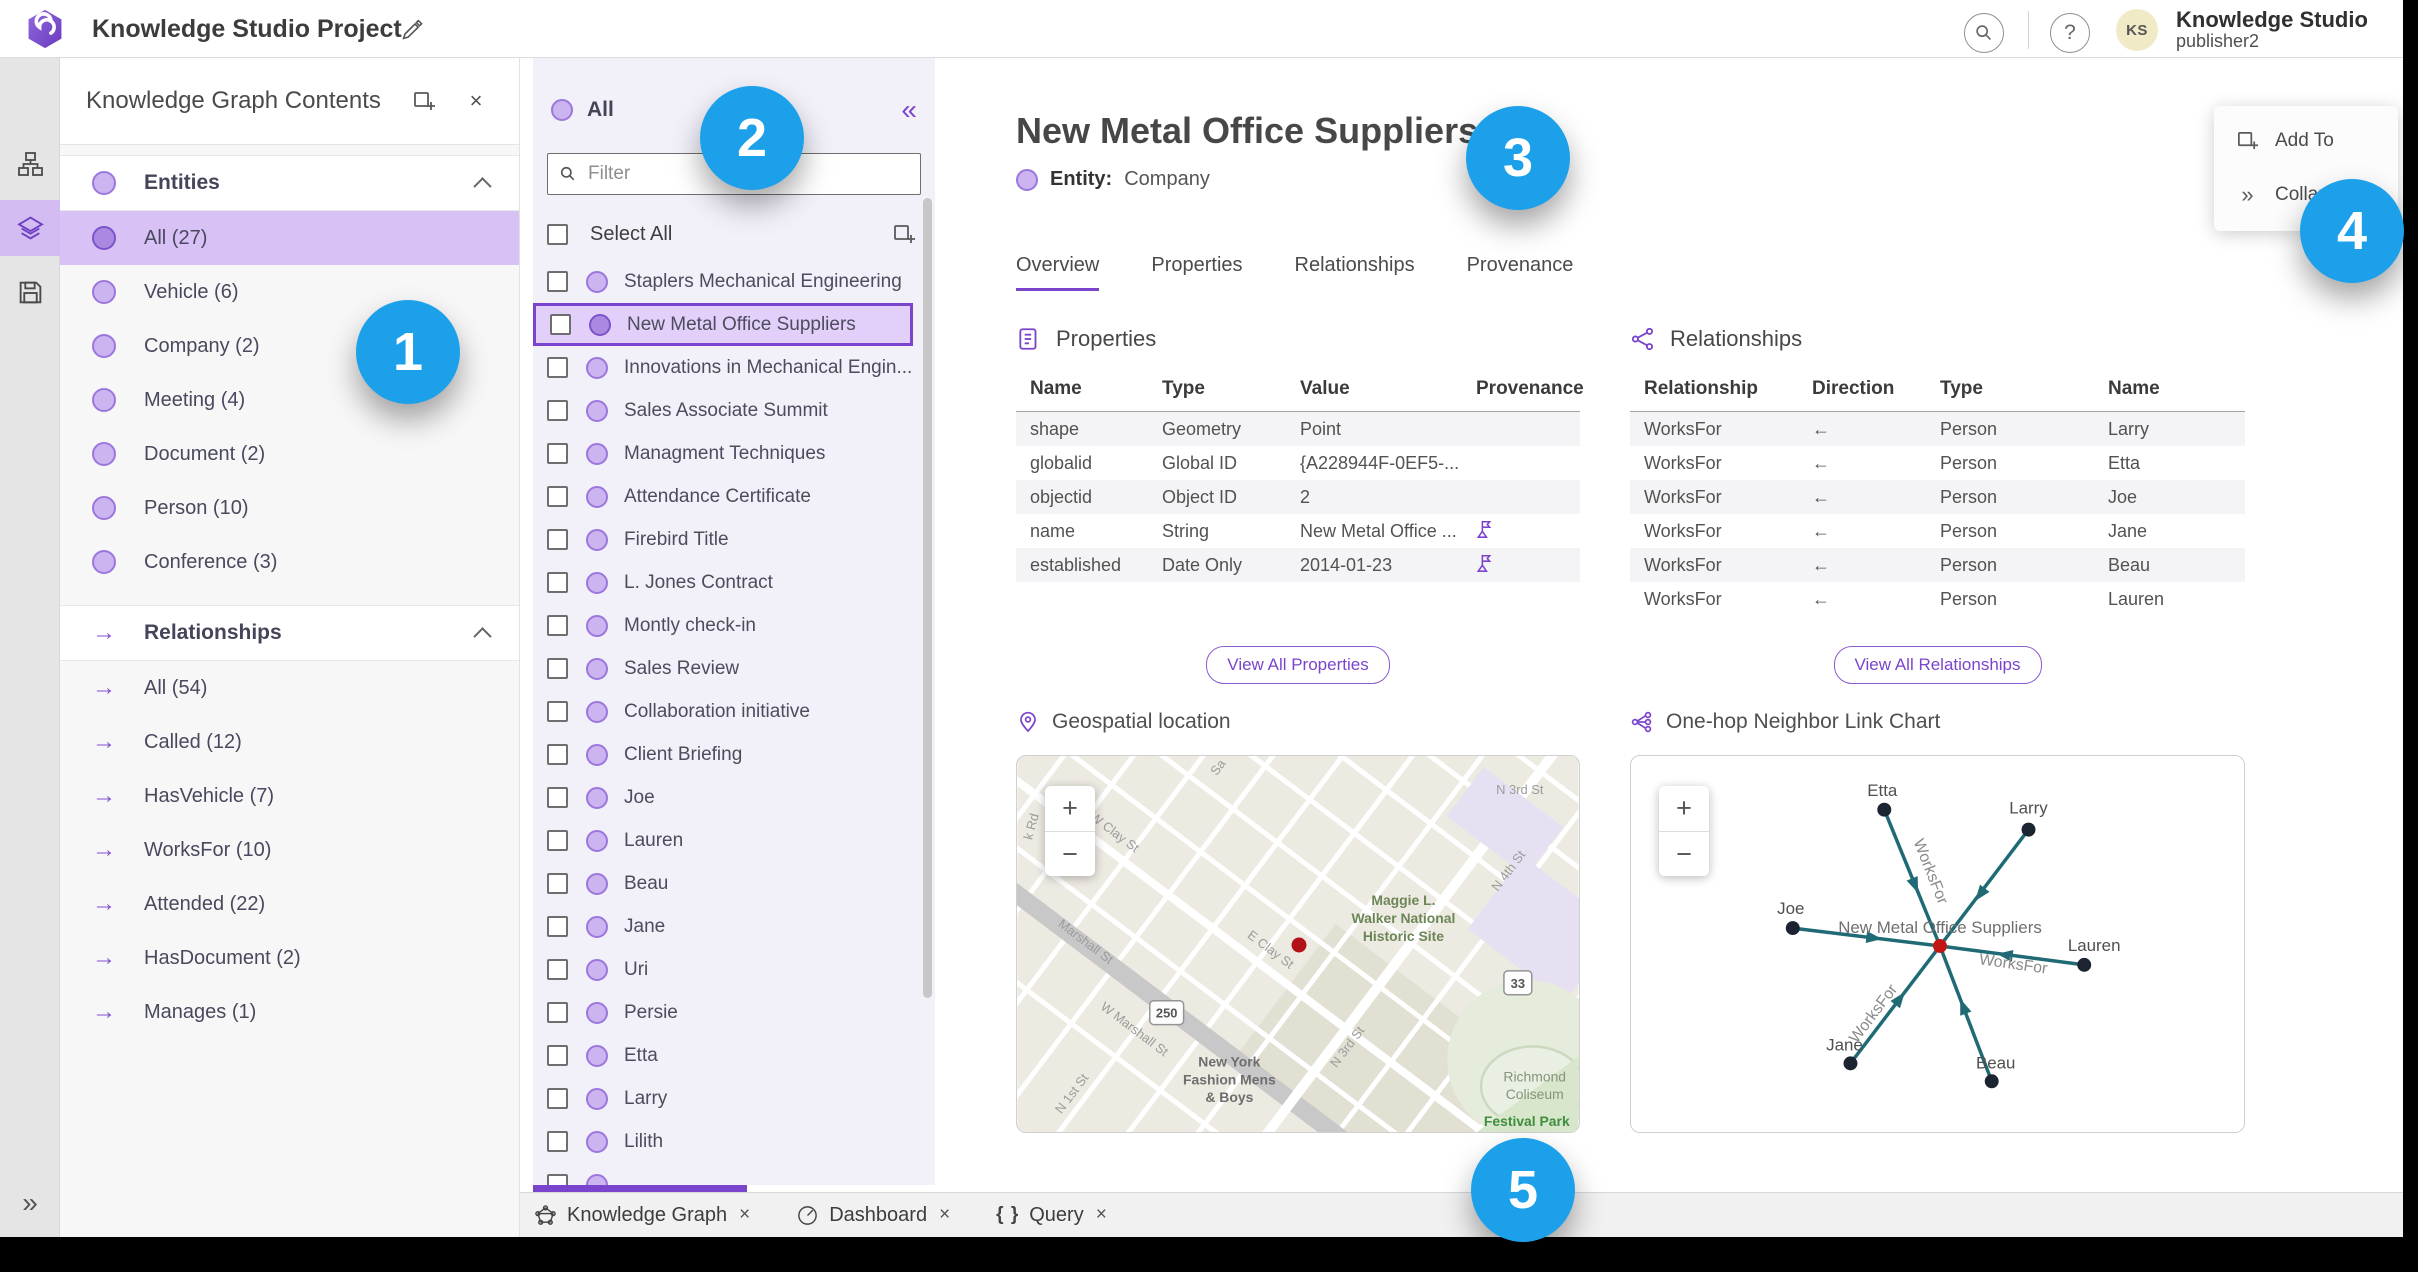 The height and width of the screenshot is (1272, 2418). I want to click on entity-instance-item: Lilith, so click(723, 1141).